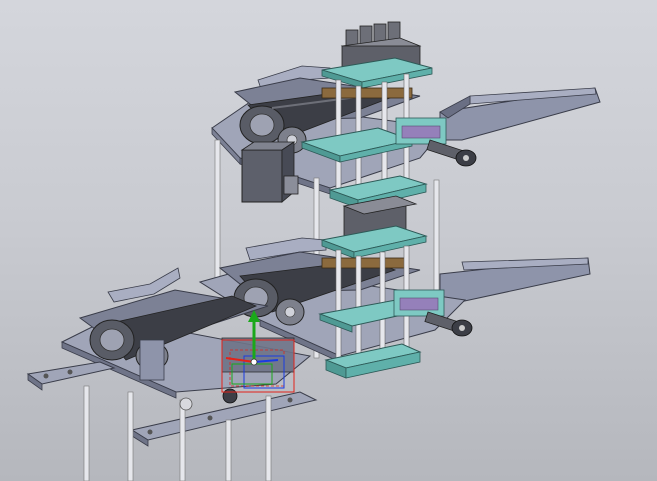 The height and width of the screenshot is (481, 657). I want to click on middle-discharge-chute, so click(515, 280).